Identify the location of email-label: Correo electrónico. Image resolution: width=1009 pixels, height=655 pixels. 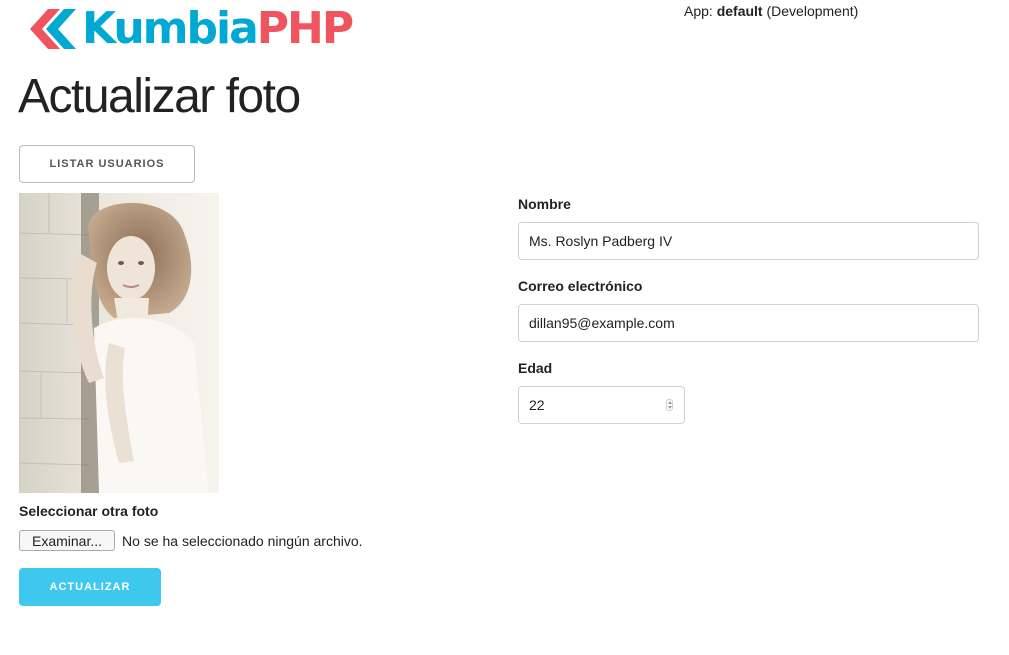
(580, 286).